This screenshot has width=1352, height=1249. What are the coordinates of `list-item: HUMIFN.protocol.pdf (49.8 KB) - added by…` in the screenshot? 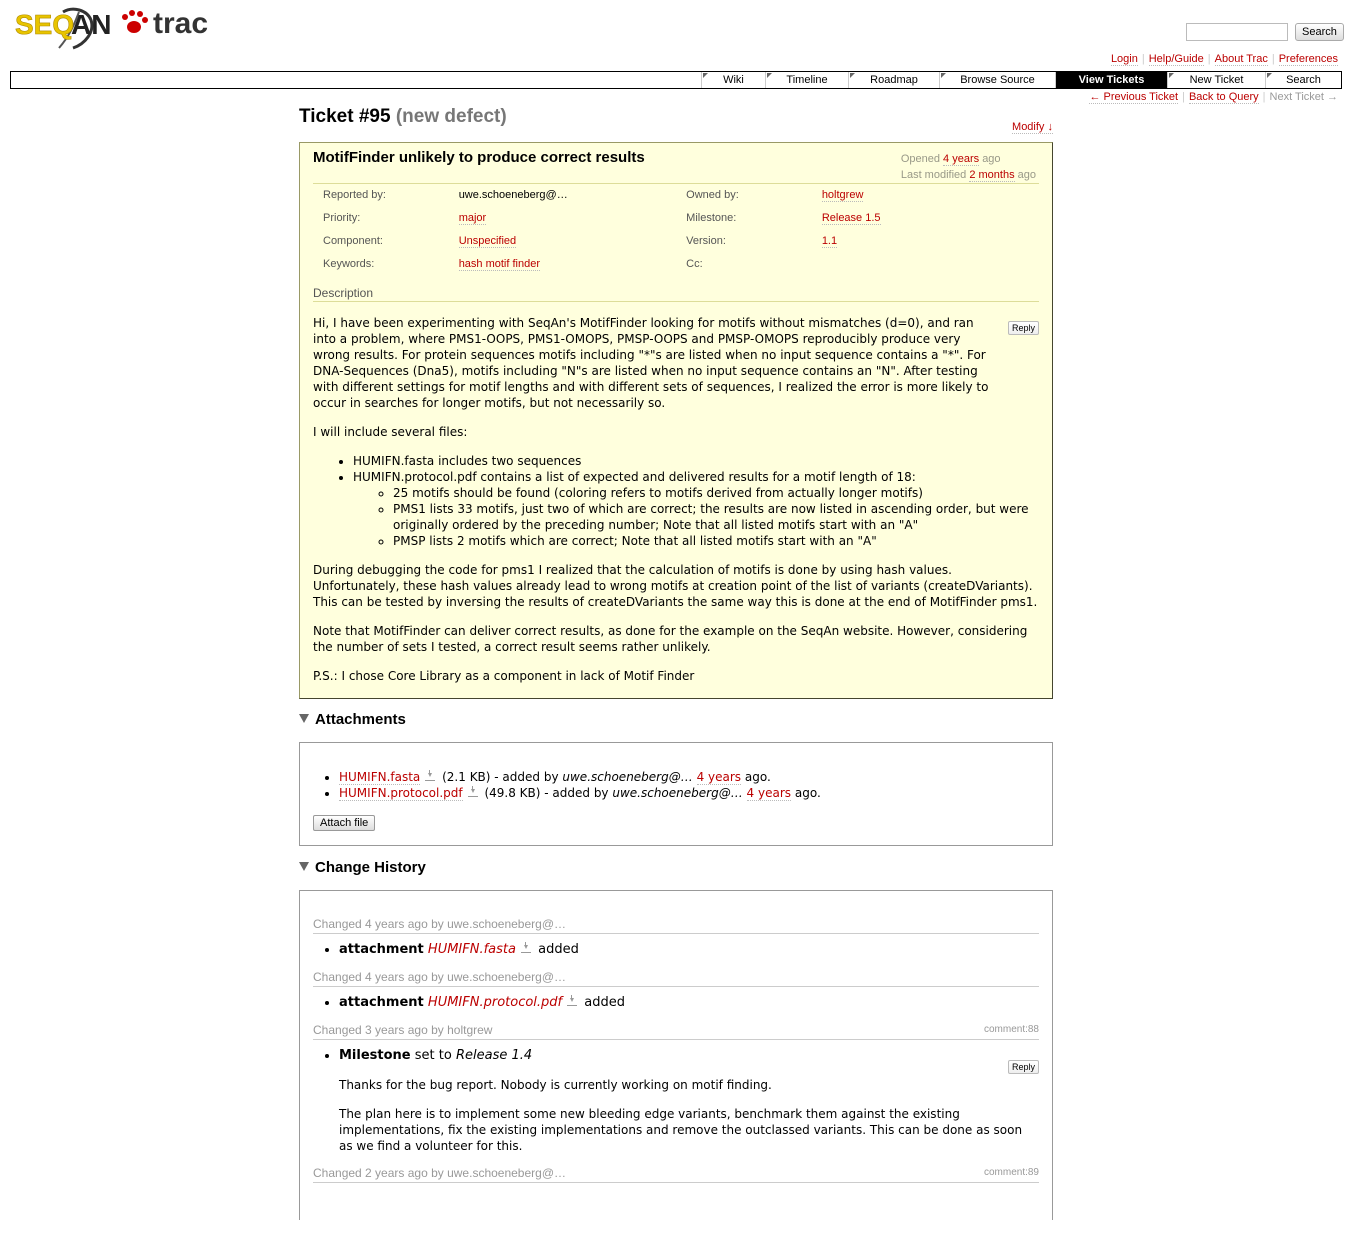 It's located at (689, 793).